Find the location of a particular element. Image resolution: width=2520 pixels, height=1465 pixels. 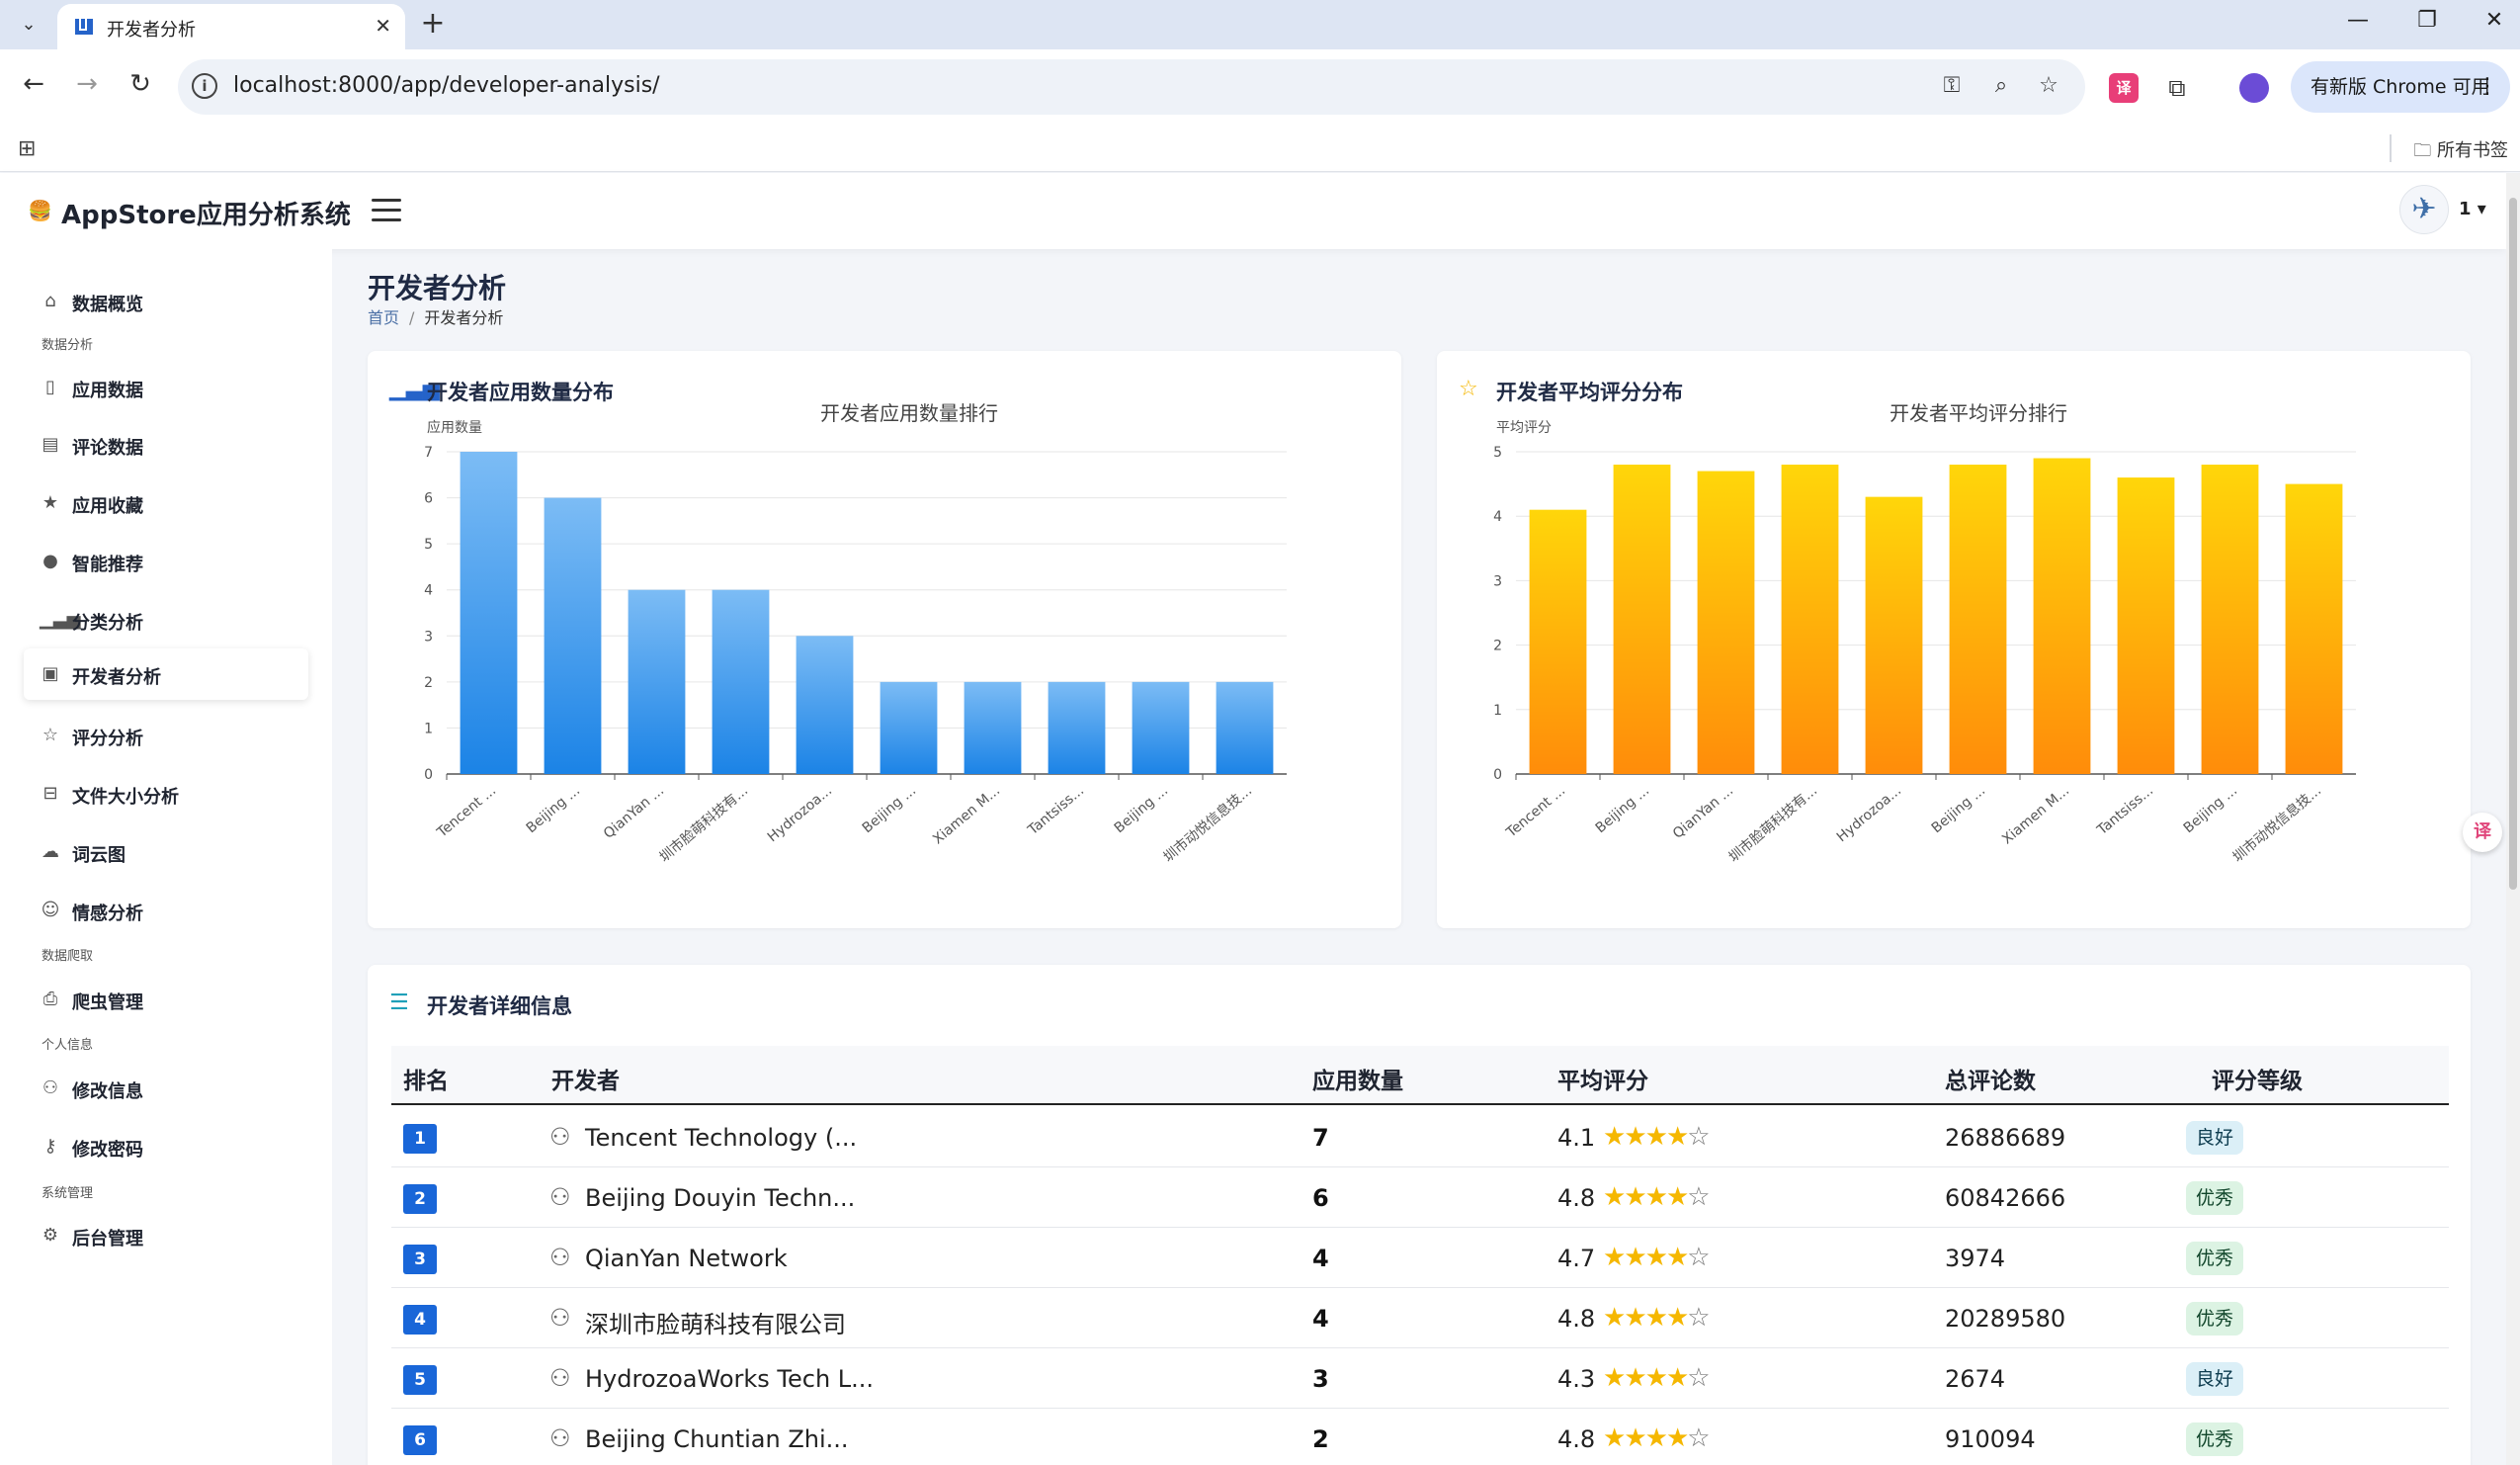

avatar: ✈ is located at coordinates (2424, 209).